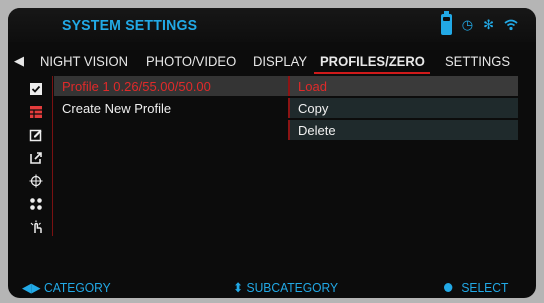 The image size is (544, 303). I want to click on tab-photo-video: PHOTO/VIDEO, so click(191, 61).